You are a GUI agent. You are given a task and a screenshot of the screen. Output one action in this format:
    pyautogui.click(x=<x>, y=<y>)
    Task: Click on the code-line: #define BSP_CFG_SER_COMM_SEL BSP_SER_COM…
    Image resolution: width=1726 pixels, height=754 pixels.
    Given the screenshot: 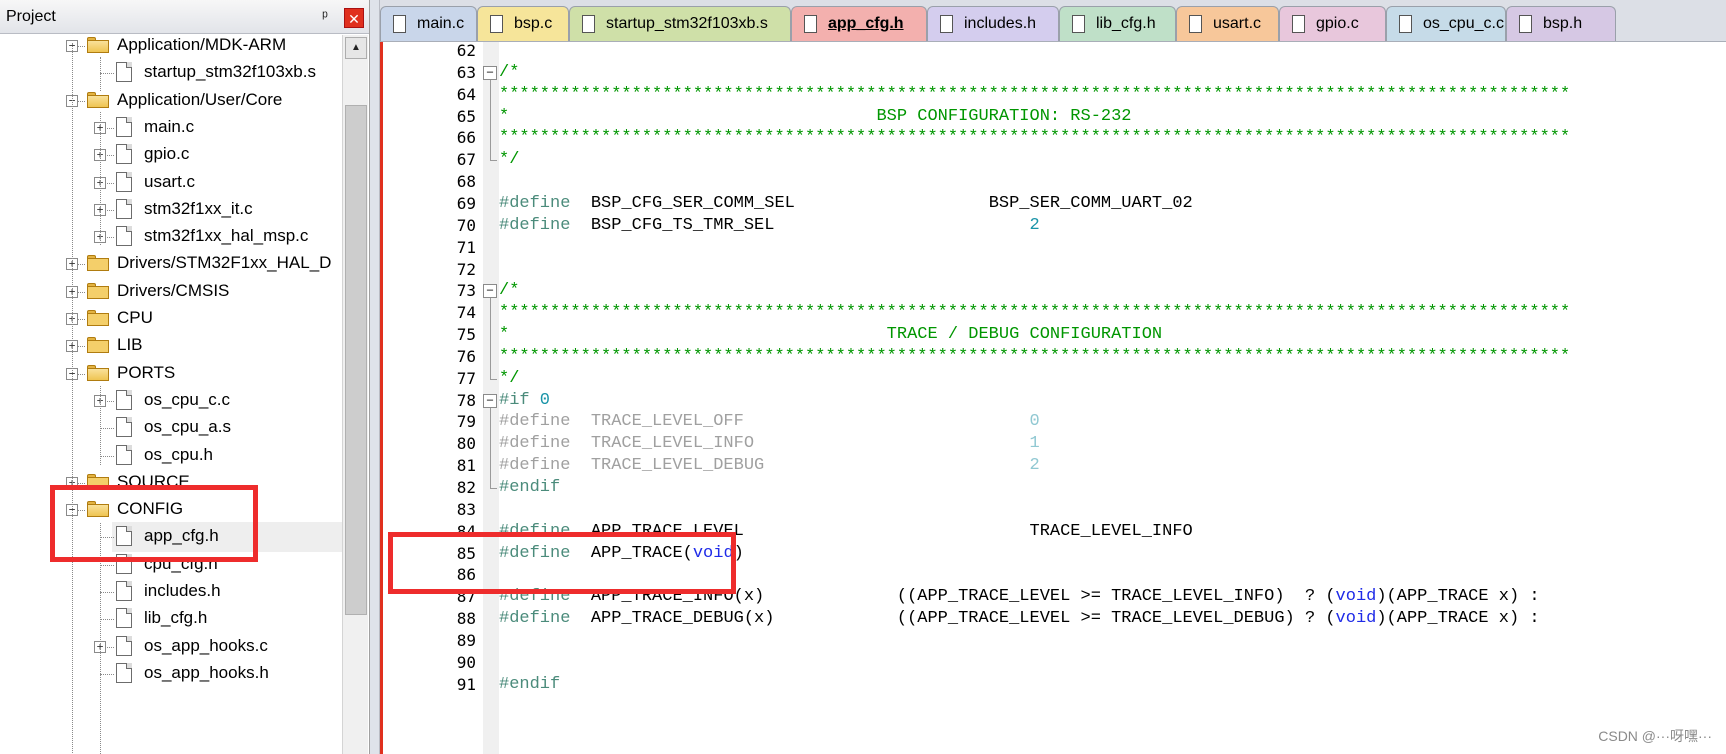 What is the action you would take?
    pyautogui.click(x=846, y=204)
    